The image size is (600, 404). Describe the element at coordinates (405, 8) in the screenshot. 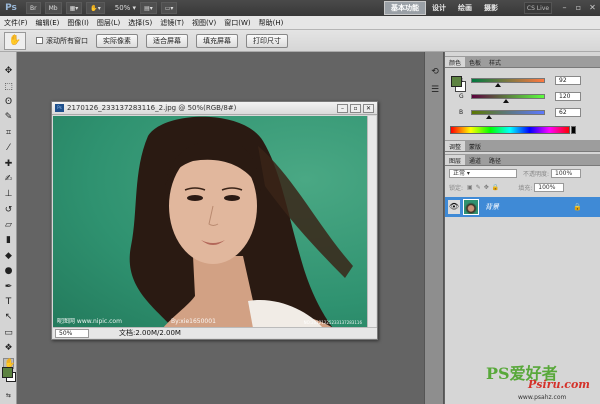

I see `workspace-tab-essentials: 基本功能` at that location.